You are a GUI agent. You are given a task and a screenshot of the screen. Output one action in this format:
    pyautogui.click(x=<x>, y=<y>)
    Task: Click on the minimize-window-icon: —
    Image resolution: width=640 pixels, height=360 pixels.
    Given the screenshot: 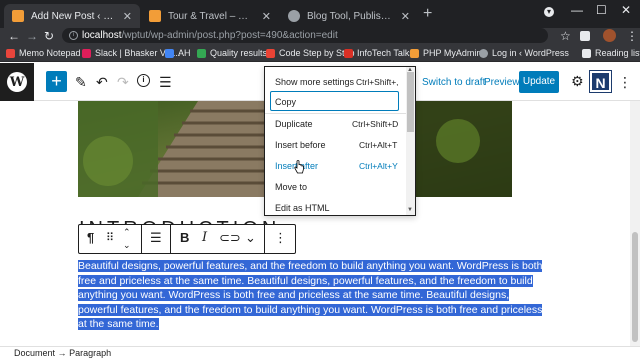 What is the action you would take?
    pyautogui.click(x=577, y=10)
    